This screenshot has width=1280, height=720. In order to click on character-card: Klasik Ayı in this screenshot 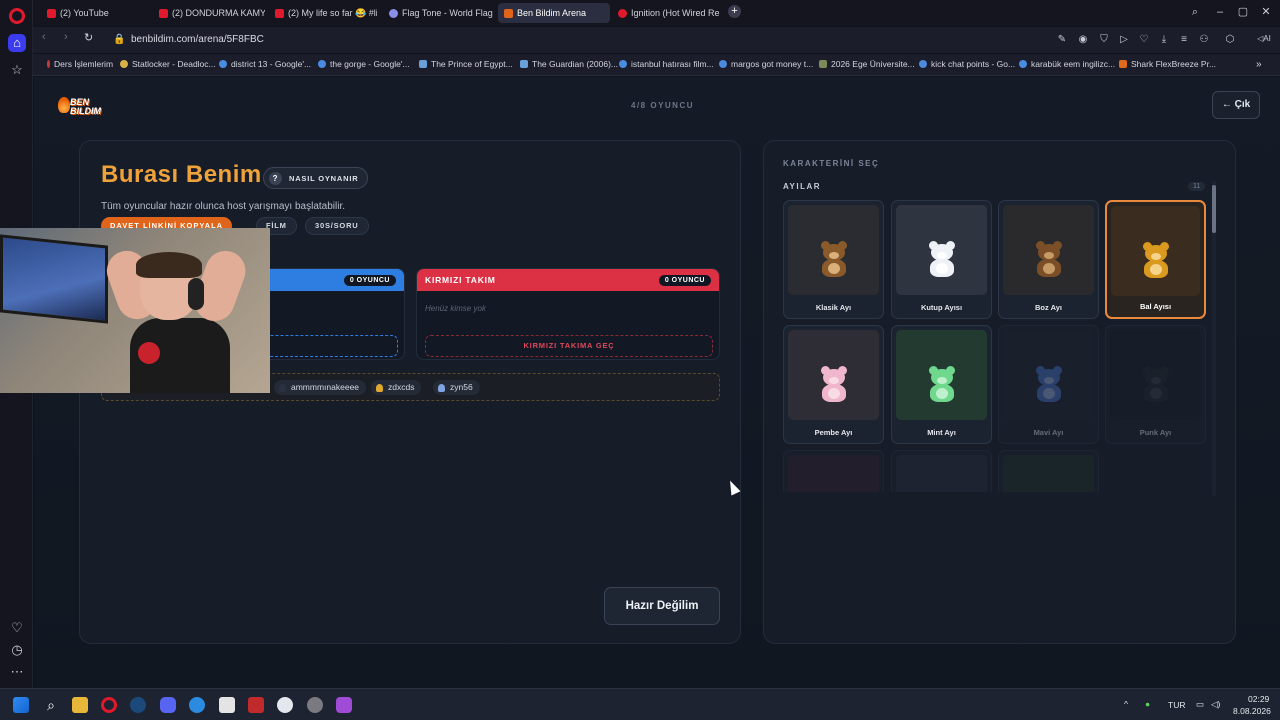, I will do `click(833, 259)`.